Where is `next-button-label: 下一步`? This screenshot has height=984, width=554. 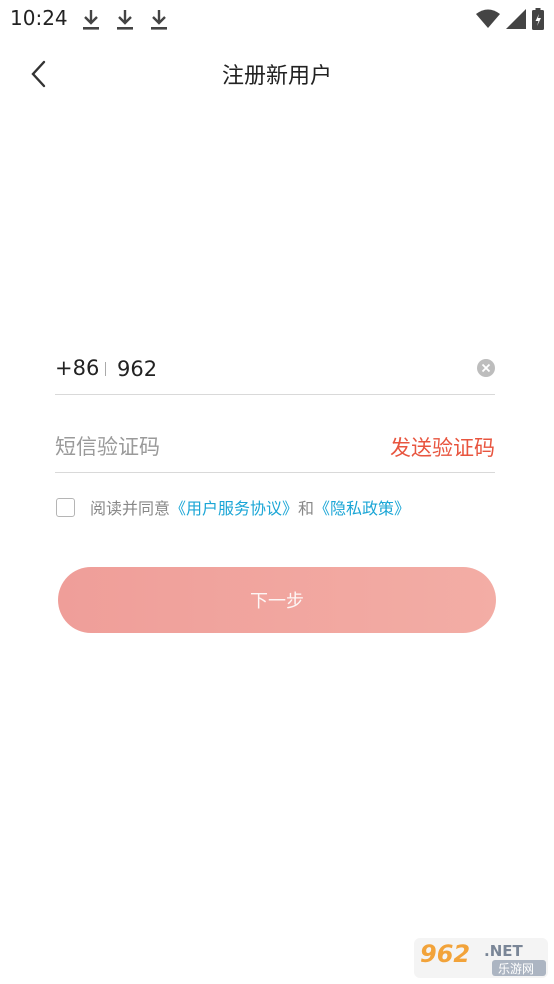 next-button-label: 下一步 is located at coordinates (277, 601).